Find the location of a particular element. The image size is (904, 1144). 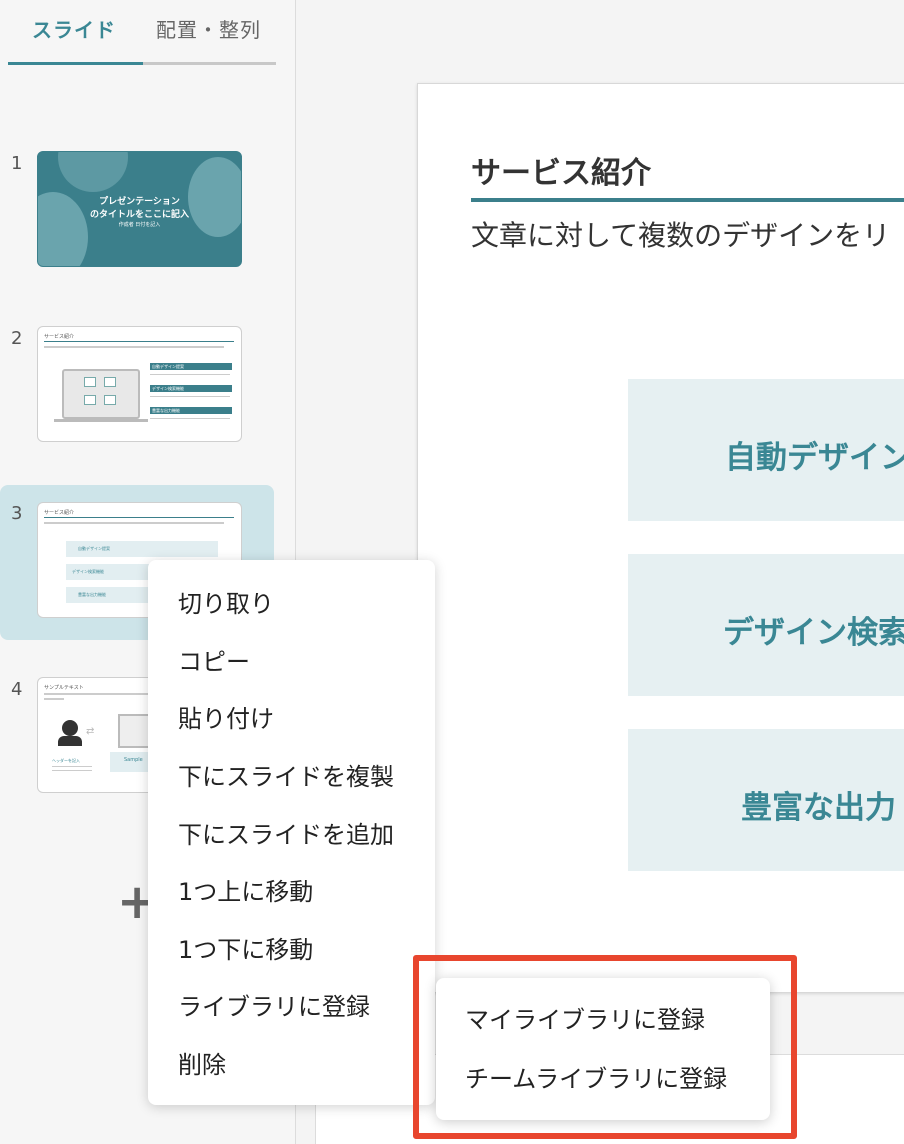

slide-number: 1 is located at coordinates (17, 163).